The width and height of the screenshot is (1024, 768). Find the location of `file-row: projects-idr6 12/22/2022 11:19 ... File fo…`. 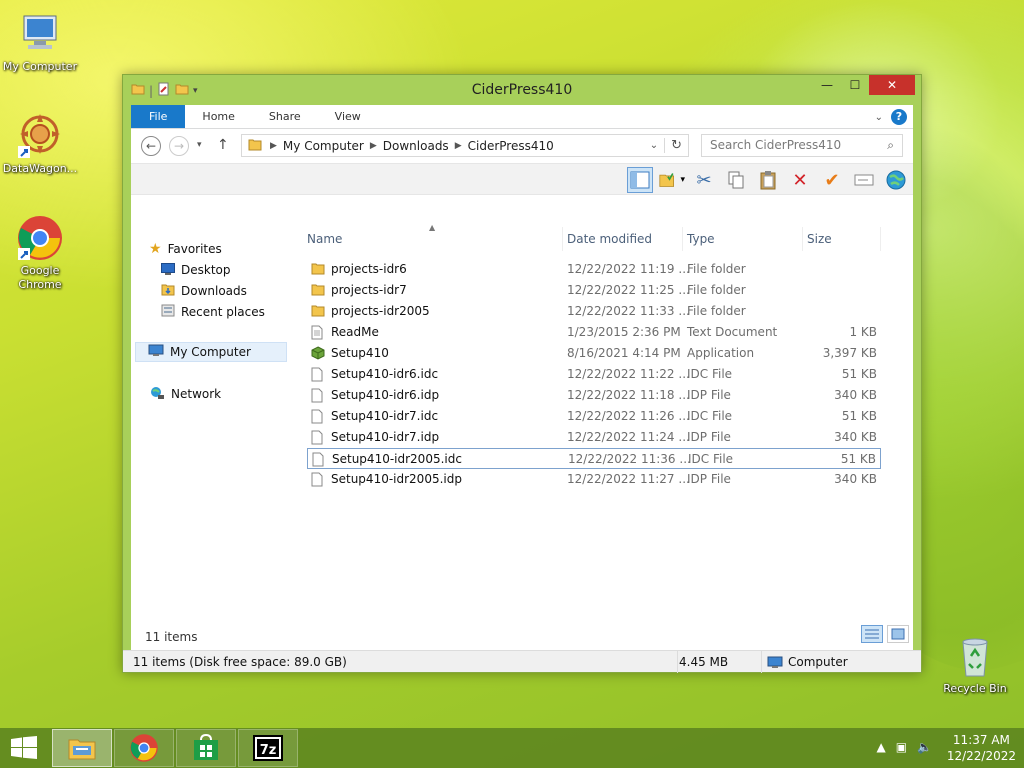

file-row: projects-idr6 12/22/2022 11:19 ... File fo… is located at coordinates (594, 269).